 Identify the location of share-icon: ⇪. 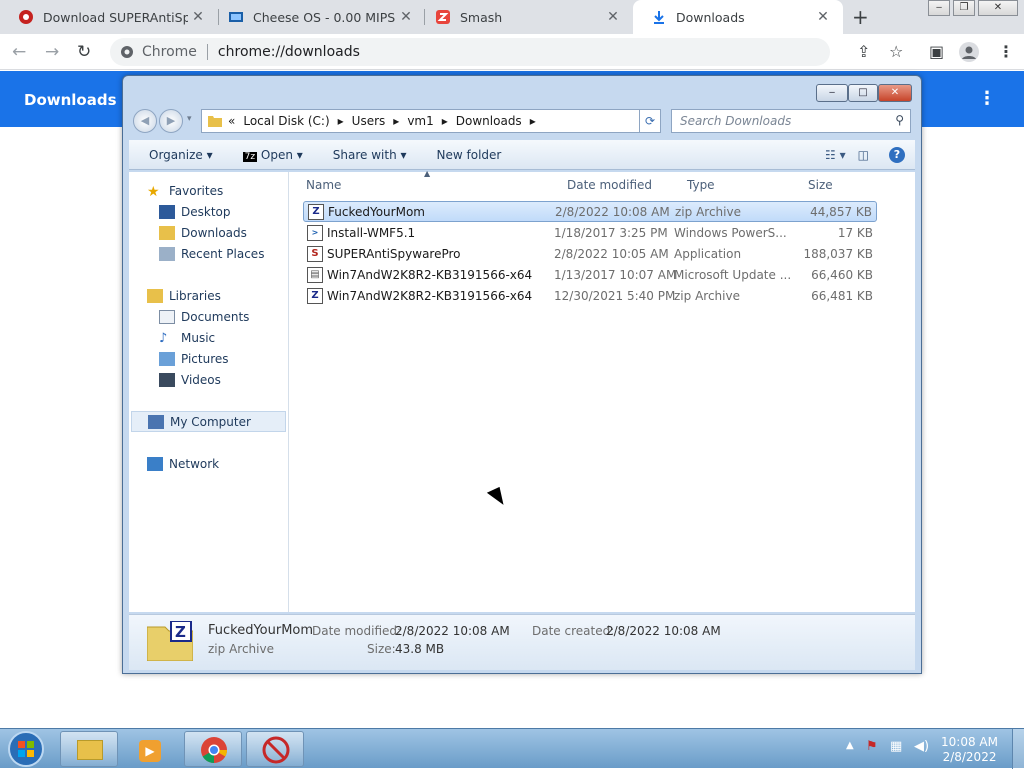
(863, 51).